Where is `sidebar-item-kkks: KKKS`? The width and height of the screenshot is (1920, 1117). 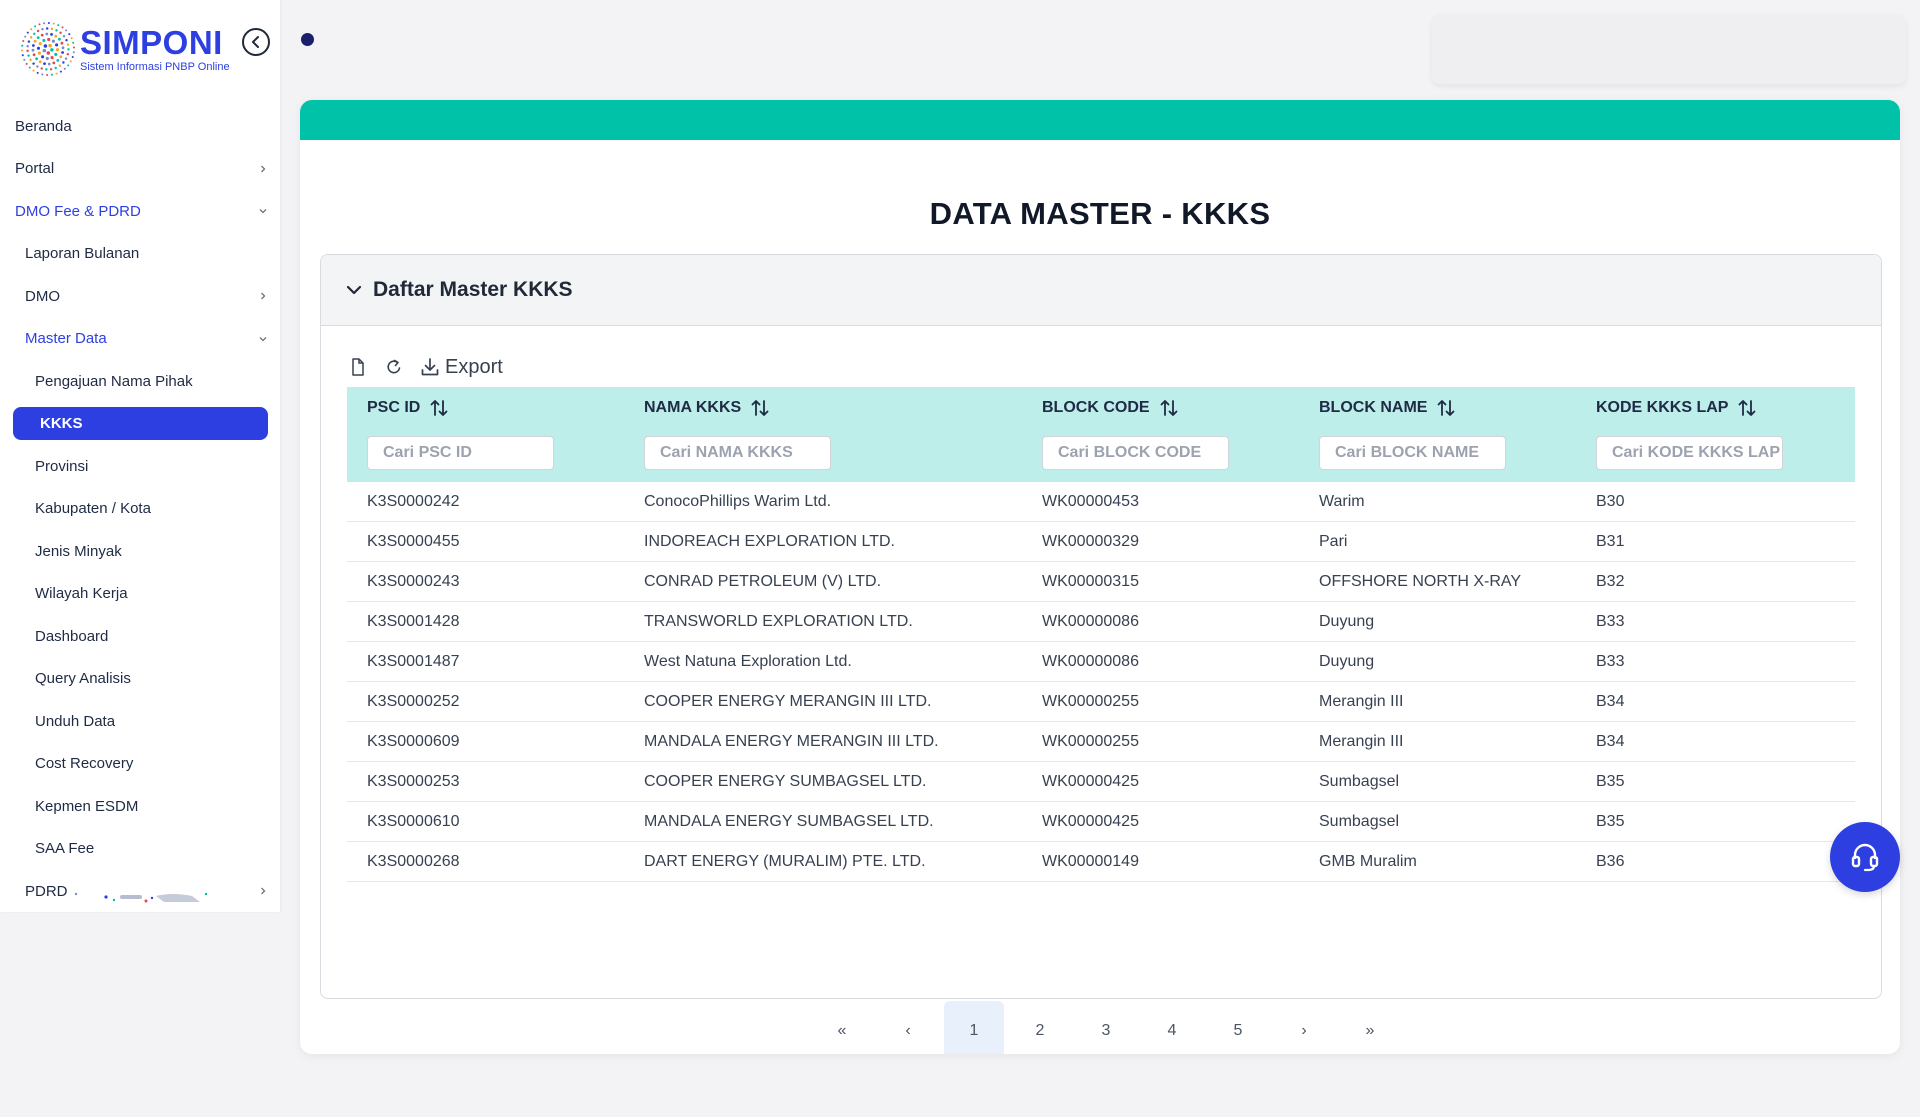
sidebar-item-kkks: KKKS is located at coordinates (140, 424).